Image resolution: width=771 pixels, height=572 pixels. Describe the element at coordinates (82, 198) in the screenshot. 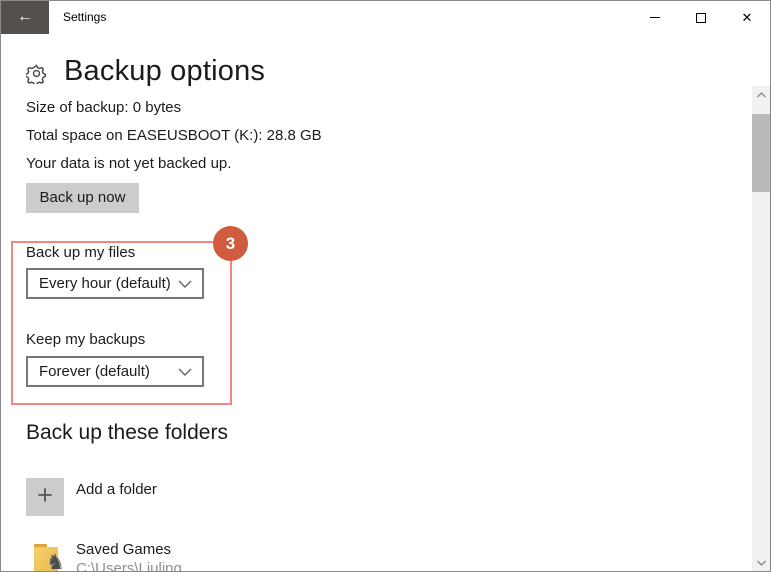

I see `back-up-now-button: Back up now` at that location.